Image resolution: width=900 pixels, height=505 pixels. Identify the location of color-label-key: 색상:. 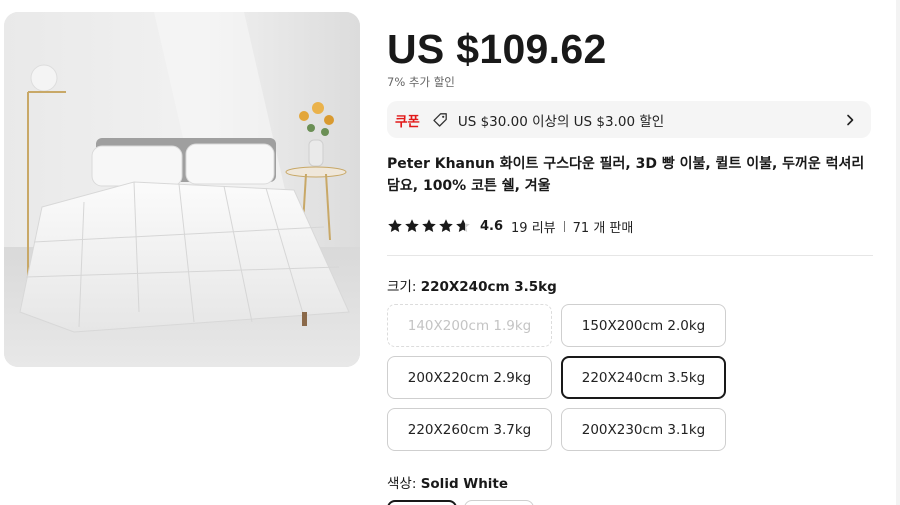
(402, 484).